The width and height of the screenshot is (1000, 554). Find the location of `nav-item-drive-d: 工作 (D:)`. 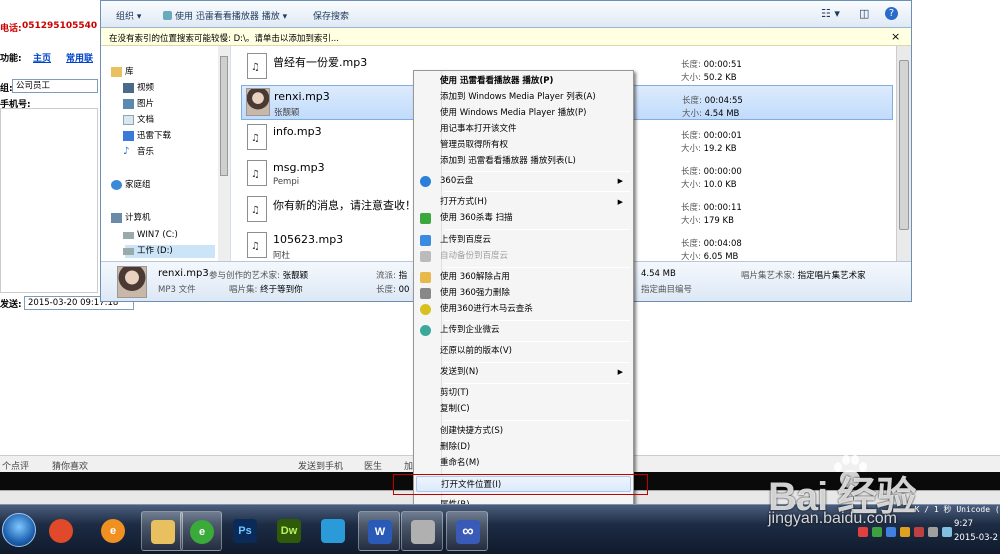

nav-item-drive-d: 工作 (D:) is located at coordinates (169, 251).